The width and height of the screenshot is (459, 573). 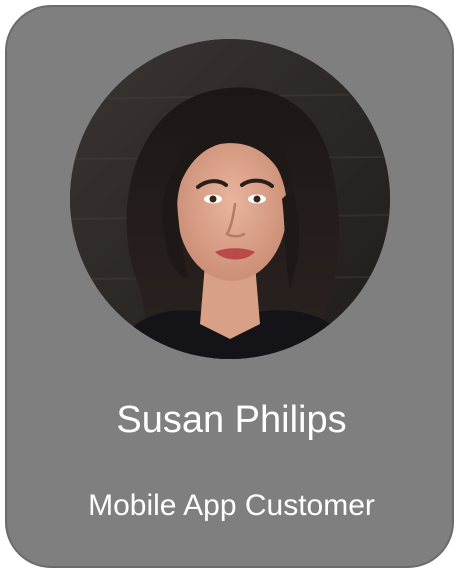 I want to click on profile-role: Mobile App Customer, so click(x=231, y=505).